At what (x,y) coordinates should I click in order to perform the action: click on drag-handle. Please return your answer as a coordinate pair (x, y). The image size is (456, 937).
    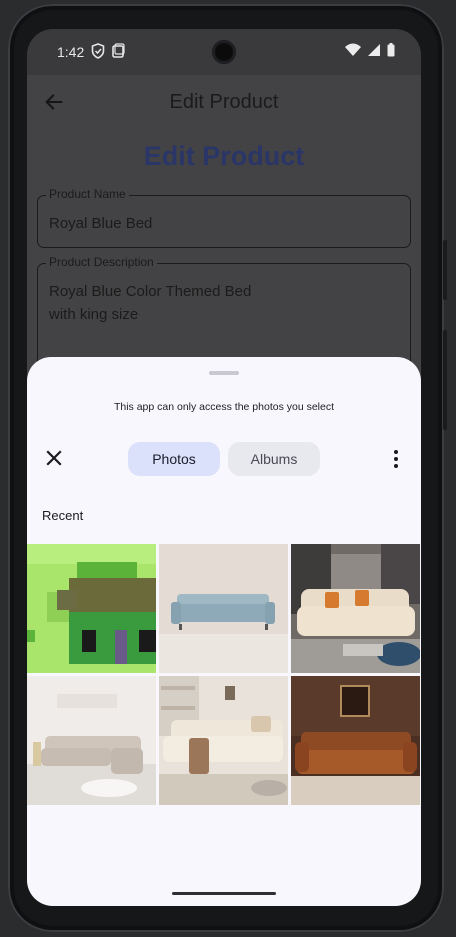
    Looking at the image, I should click on (224, 373).